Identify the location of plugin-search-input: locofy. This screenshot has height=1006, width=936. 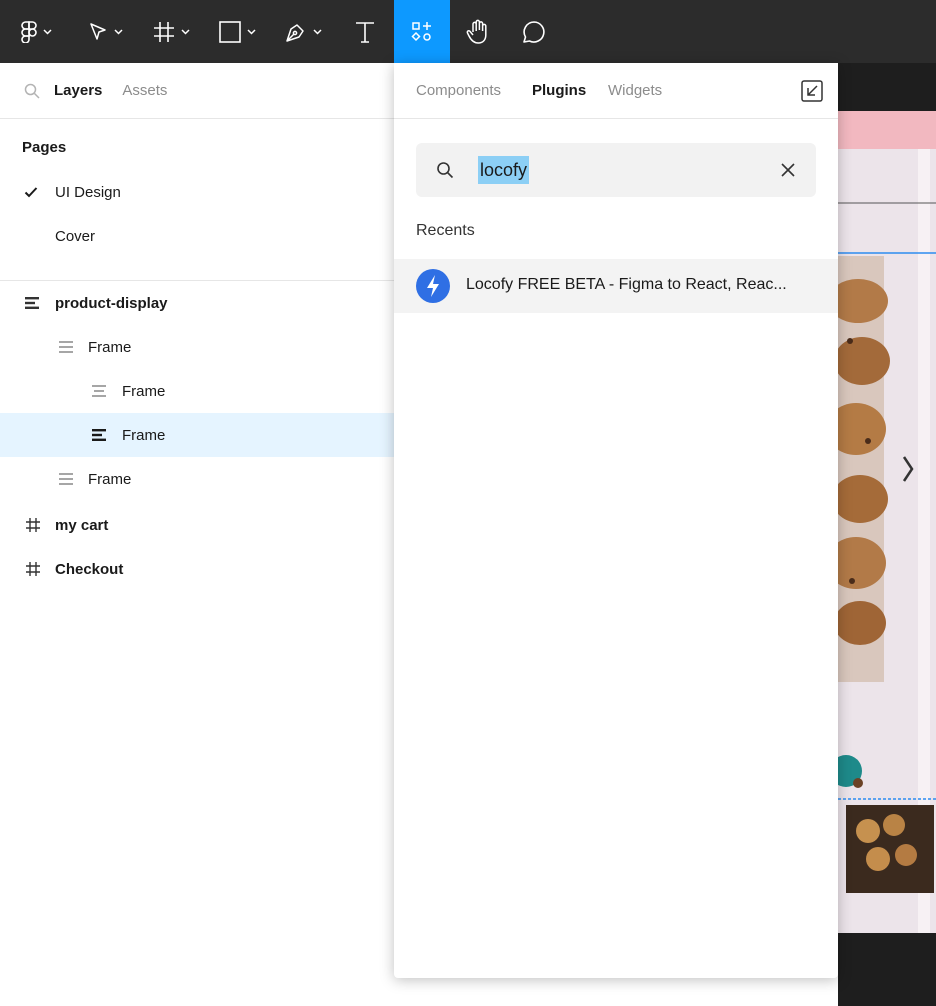
(504, 170).